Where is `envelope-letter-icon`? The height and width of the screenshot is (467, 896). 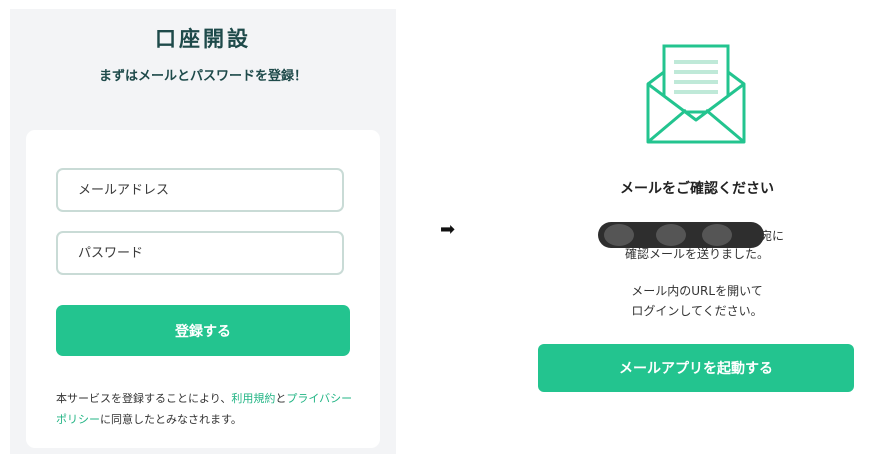 envelope-letter-icon is located at coordinates (697, 96).